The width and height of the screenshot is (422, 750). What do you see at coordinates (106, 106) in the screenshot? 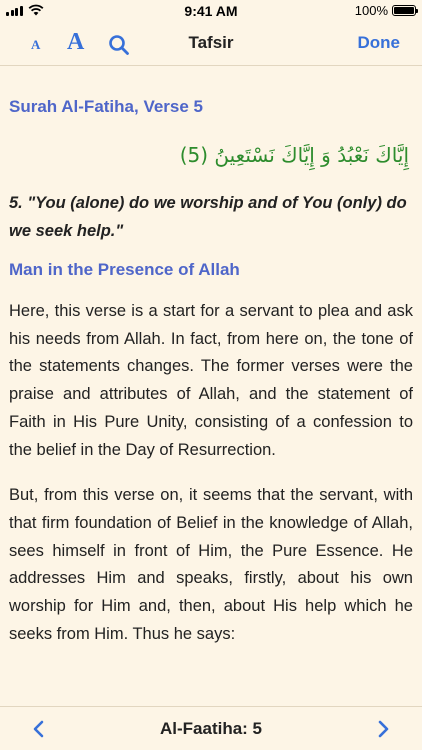
I see `surah-heading: Surah Al-Fatiha, Verse 5` at bounding box center [106, 106].